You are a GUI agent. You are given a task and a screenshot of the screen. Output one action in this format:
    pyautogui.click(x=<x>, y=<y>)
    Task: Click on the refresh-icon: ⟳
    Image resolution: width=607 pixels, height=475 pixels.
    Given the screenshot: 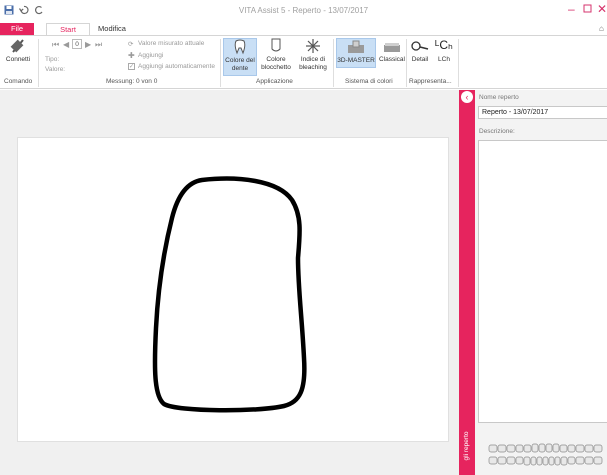 What is the action you would take?
    pyautogui.click(x=131, y=44)
    